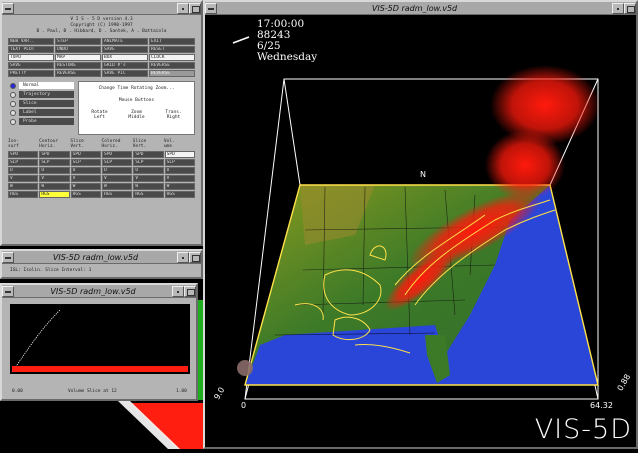 The image size is (638, 453). I want to click on volume-graph-title: VIS-5D radm_low.v5d, so click(93, 291).